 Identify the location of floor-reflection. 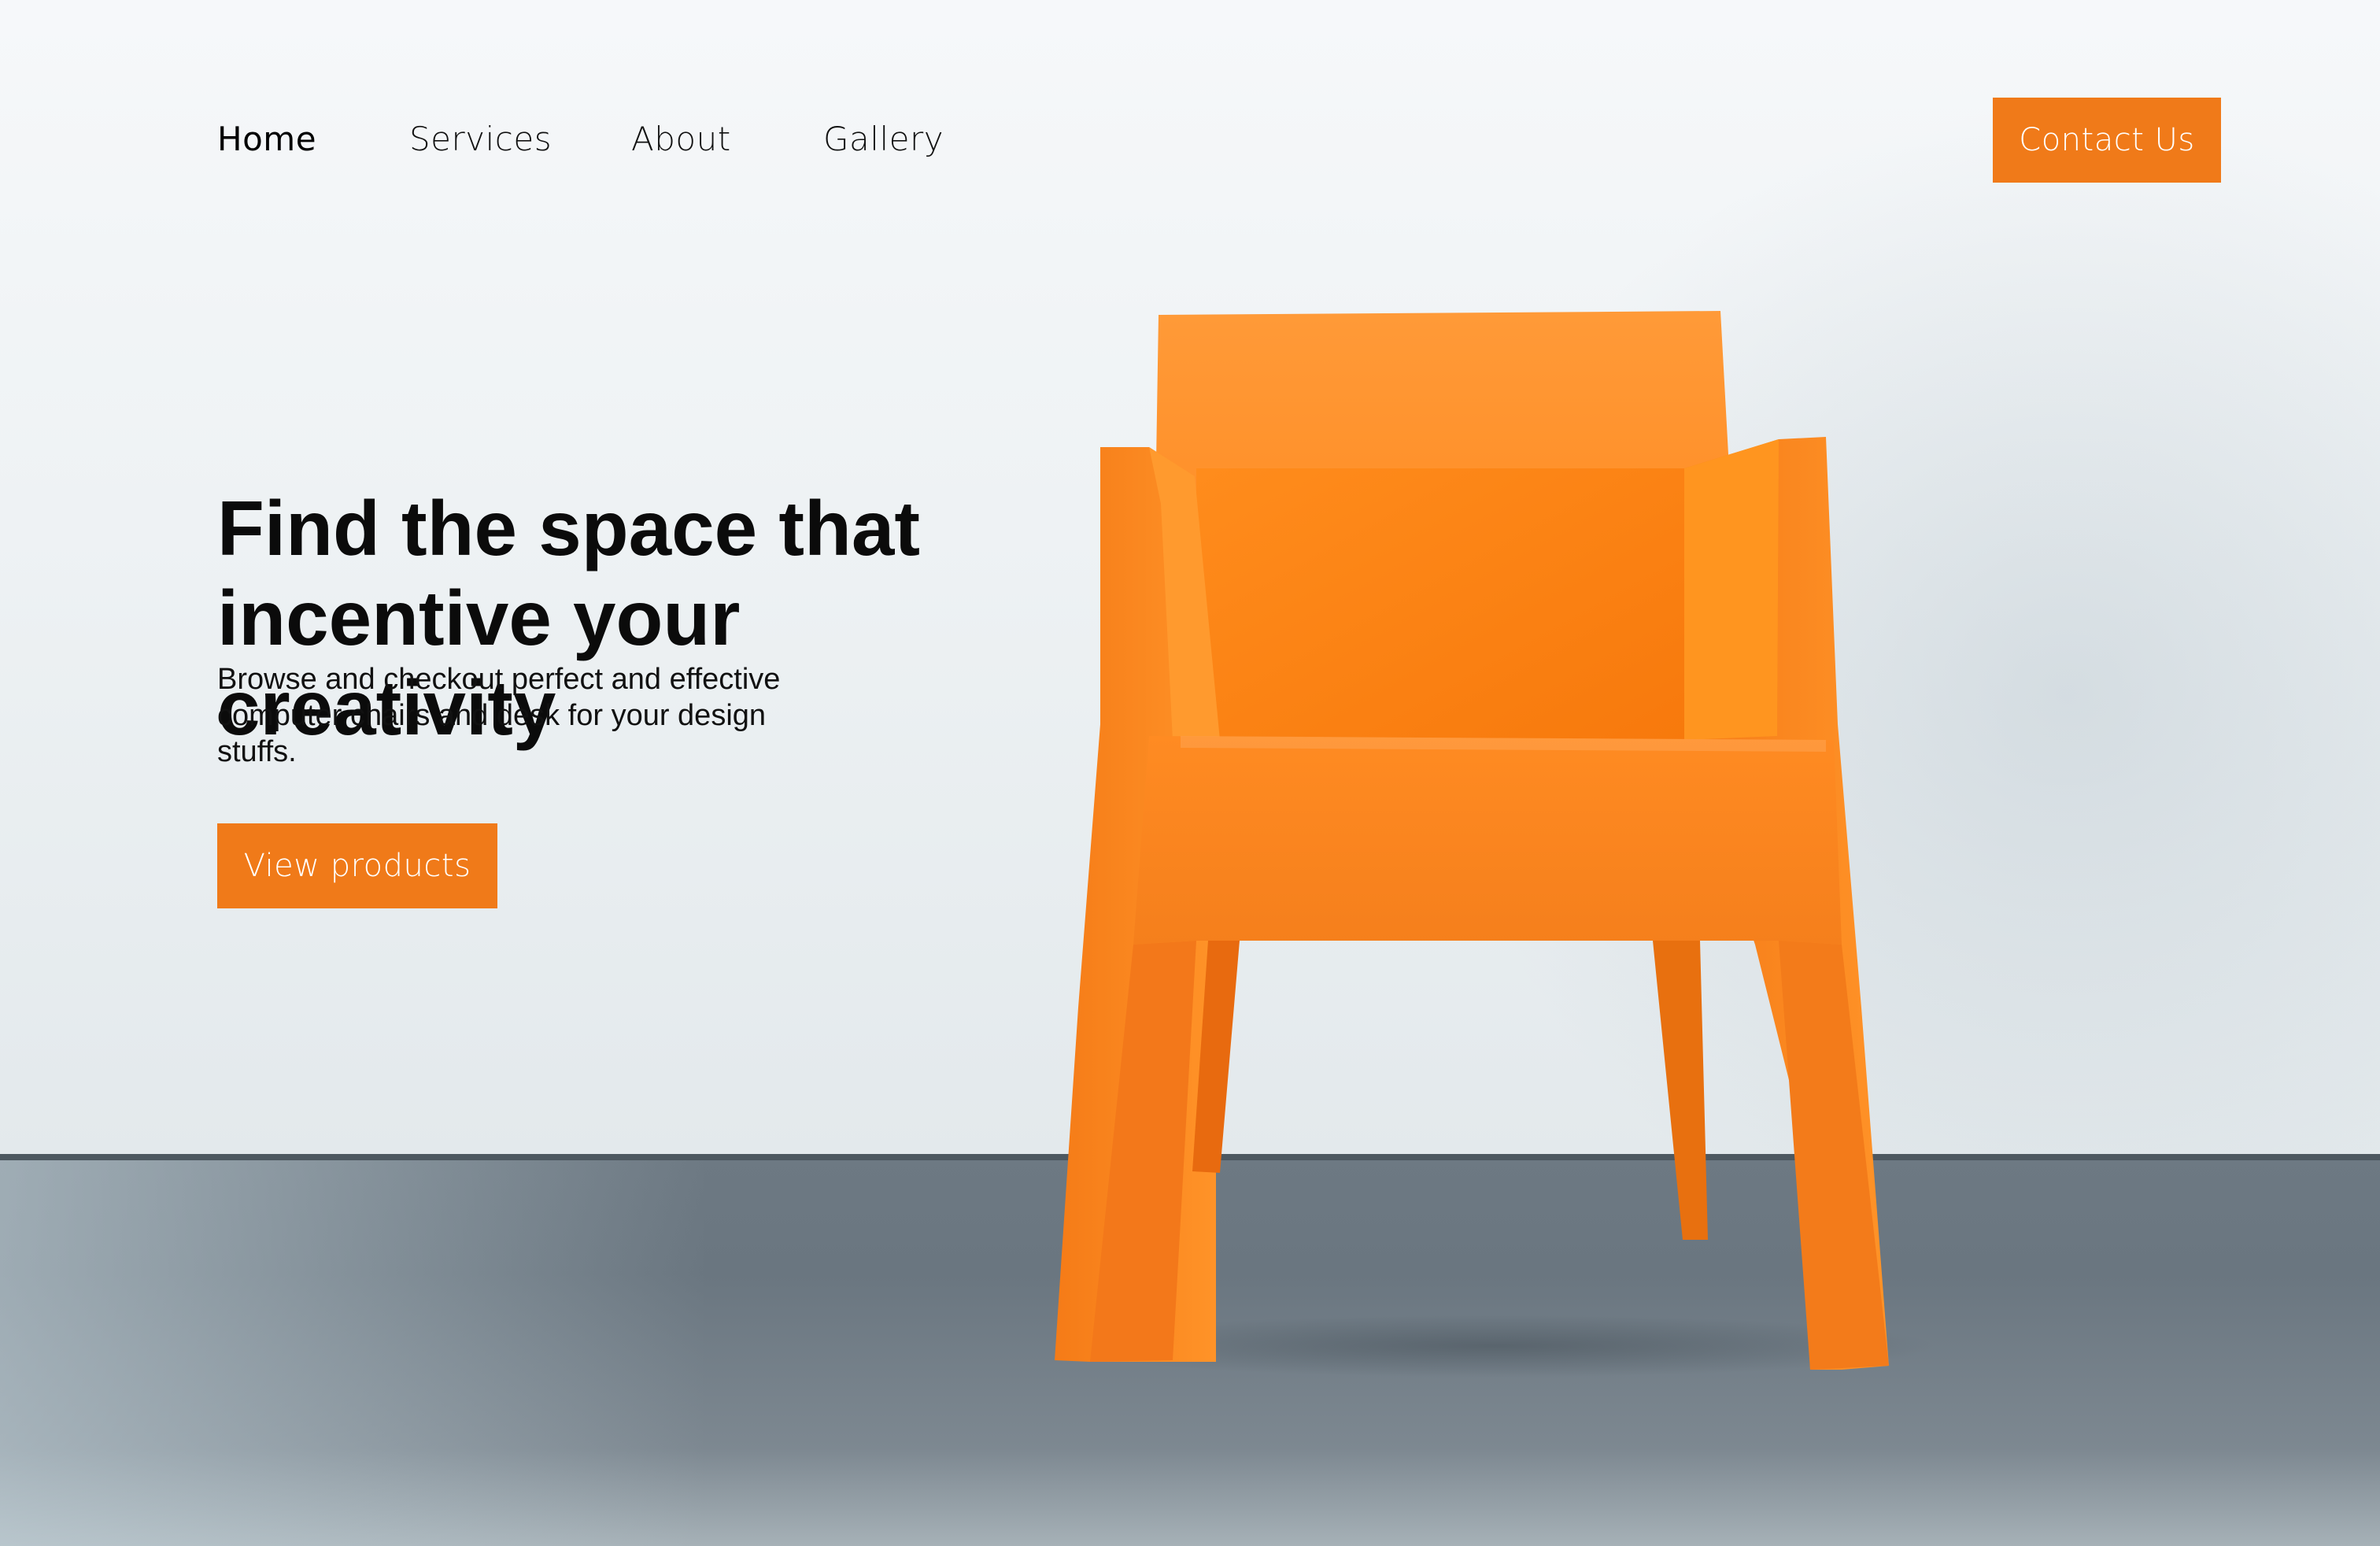
(354, 1352).